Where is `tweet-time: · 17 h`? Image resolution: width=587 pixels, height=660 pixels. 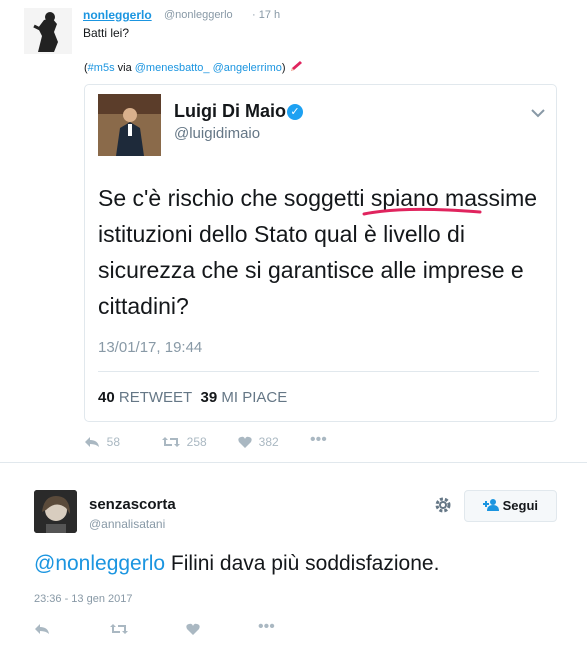
tweet-time: · 17 h is located at coordinates (266, 15).